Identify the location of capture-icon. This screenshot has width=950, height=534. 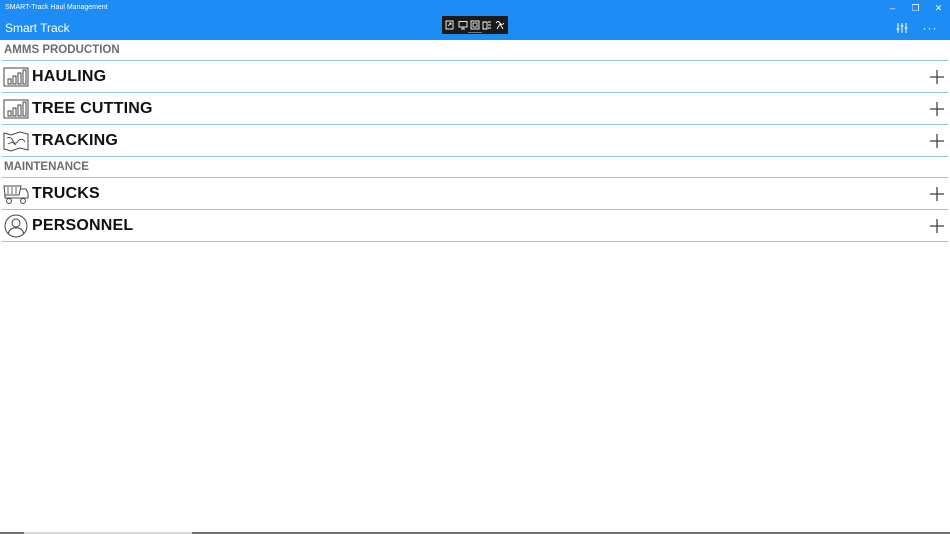
(450, 25).